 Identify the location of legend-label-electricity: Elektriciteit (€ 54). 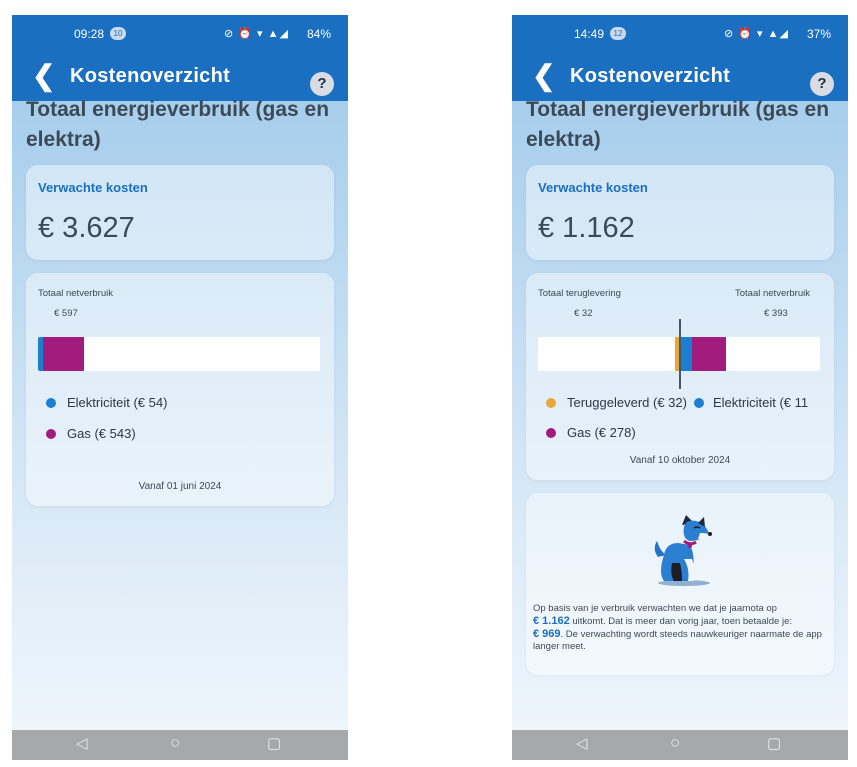
(117, 402).